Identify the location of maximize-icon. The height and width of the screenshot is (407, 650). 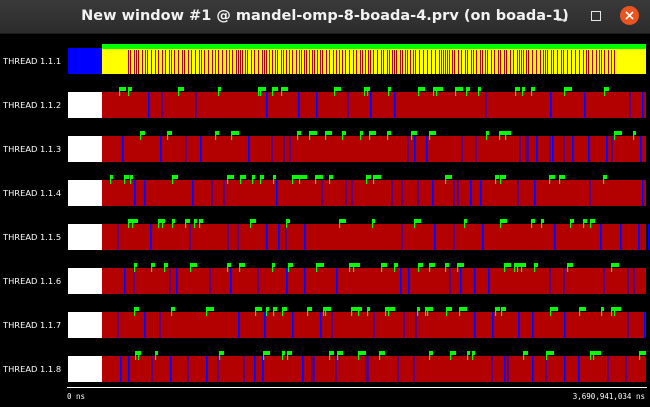
(596, 16).